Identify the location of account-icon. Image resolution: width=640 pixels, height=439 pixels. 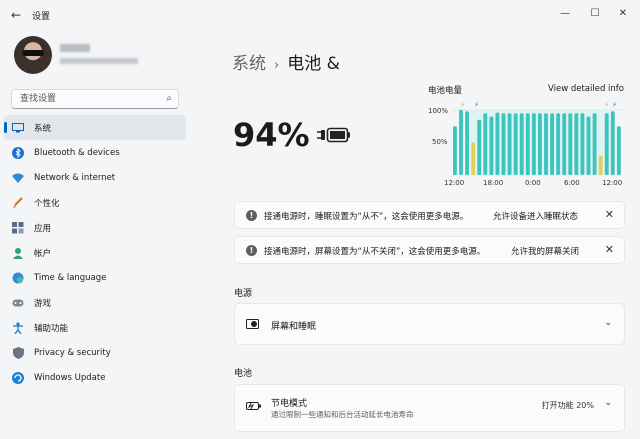
(18, 253).